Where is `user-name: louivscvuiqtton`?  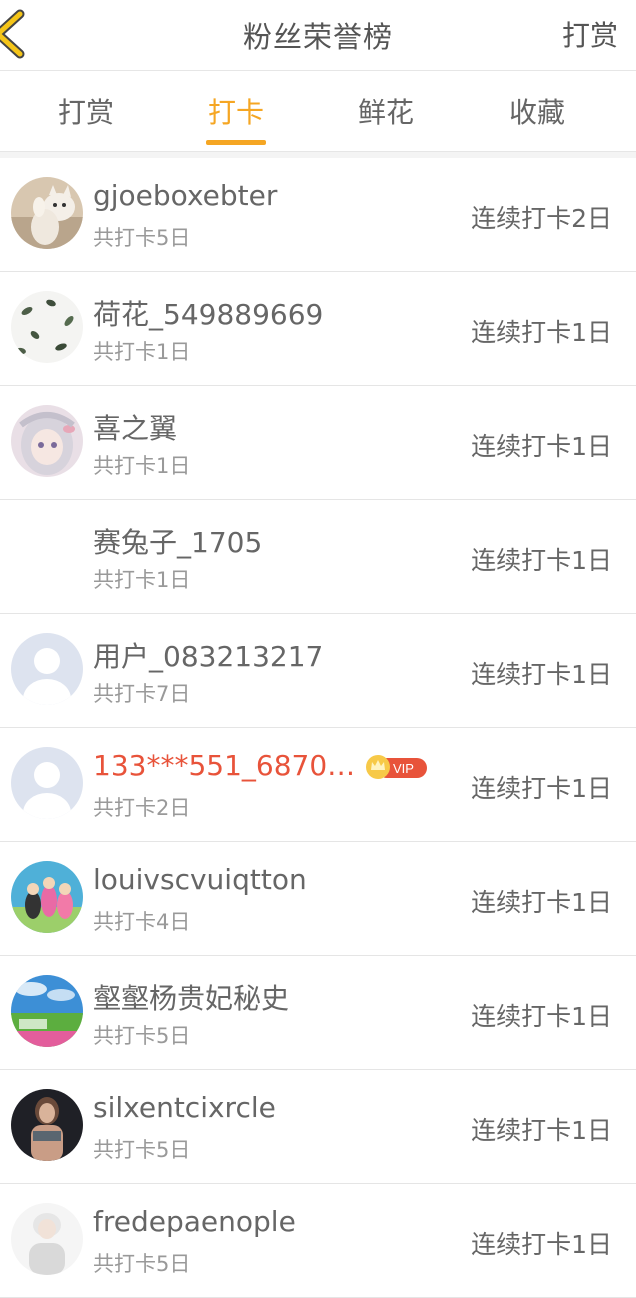 user-name: louivscvuiqtton is located at coordinates (200, 879).